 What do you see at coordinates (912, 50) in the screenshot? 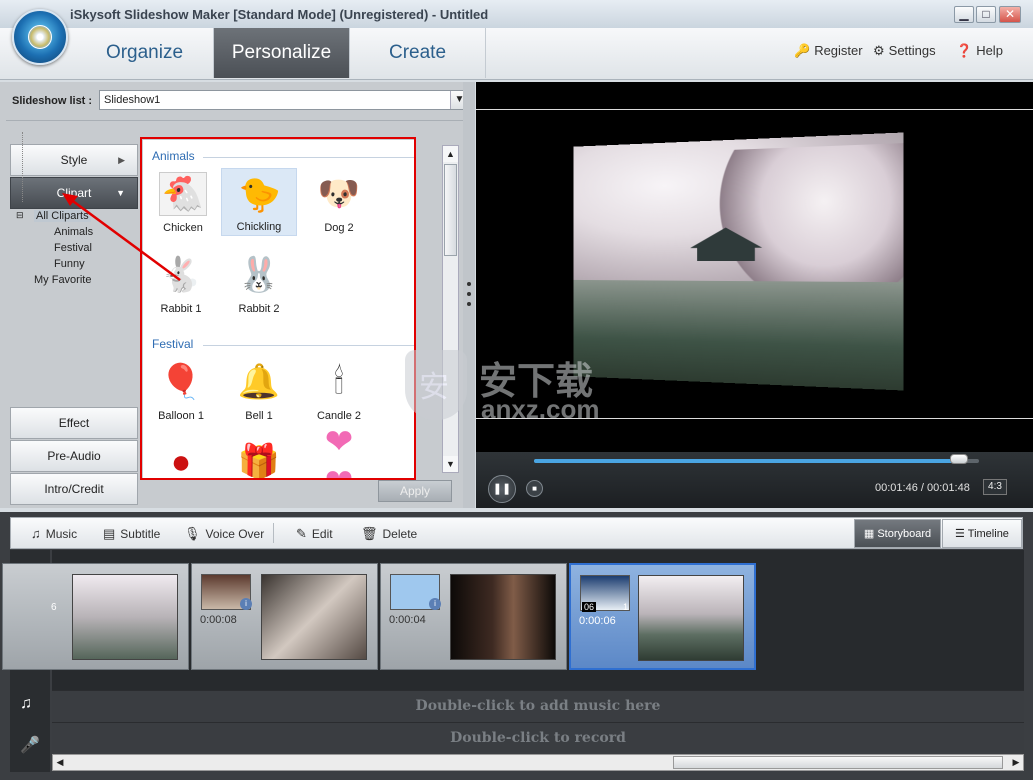
I see `settings-label: Settings` at bounding box center [912, 50].